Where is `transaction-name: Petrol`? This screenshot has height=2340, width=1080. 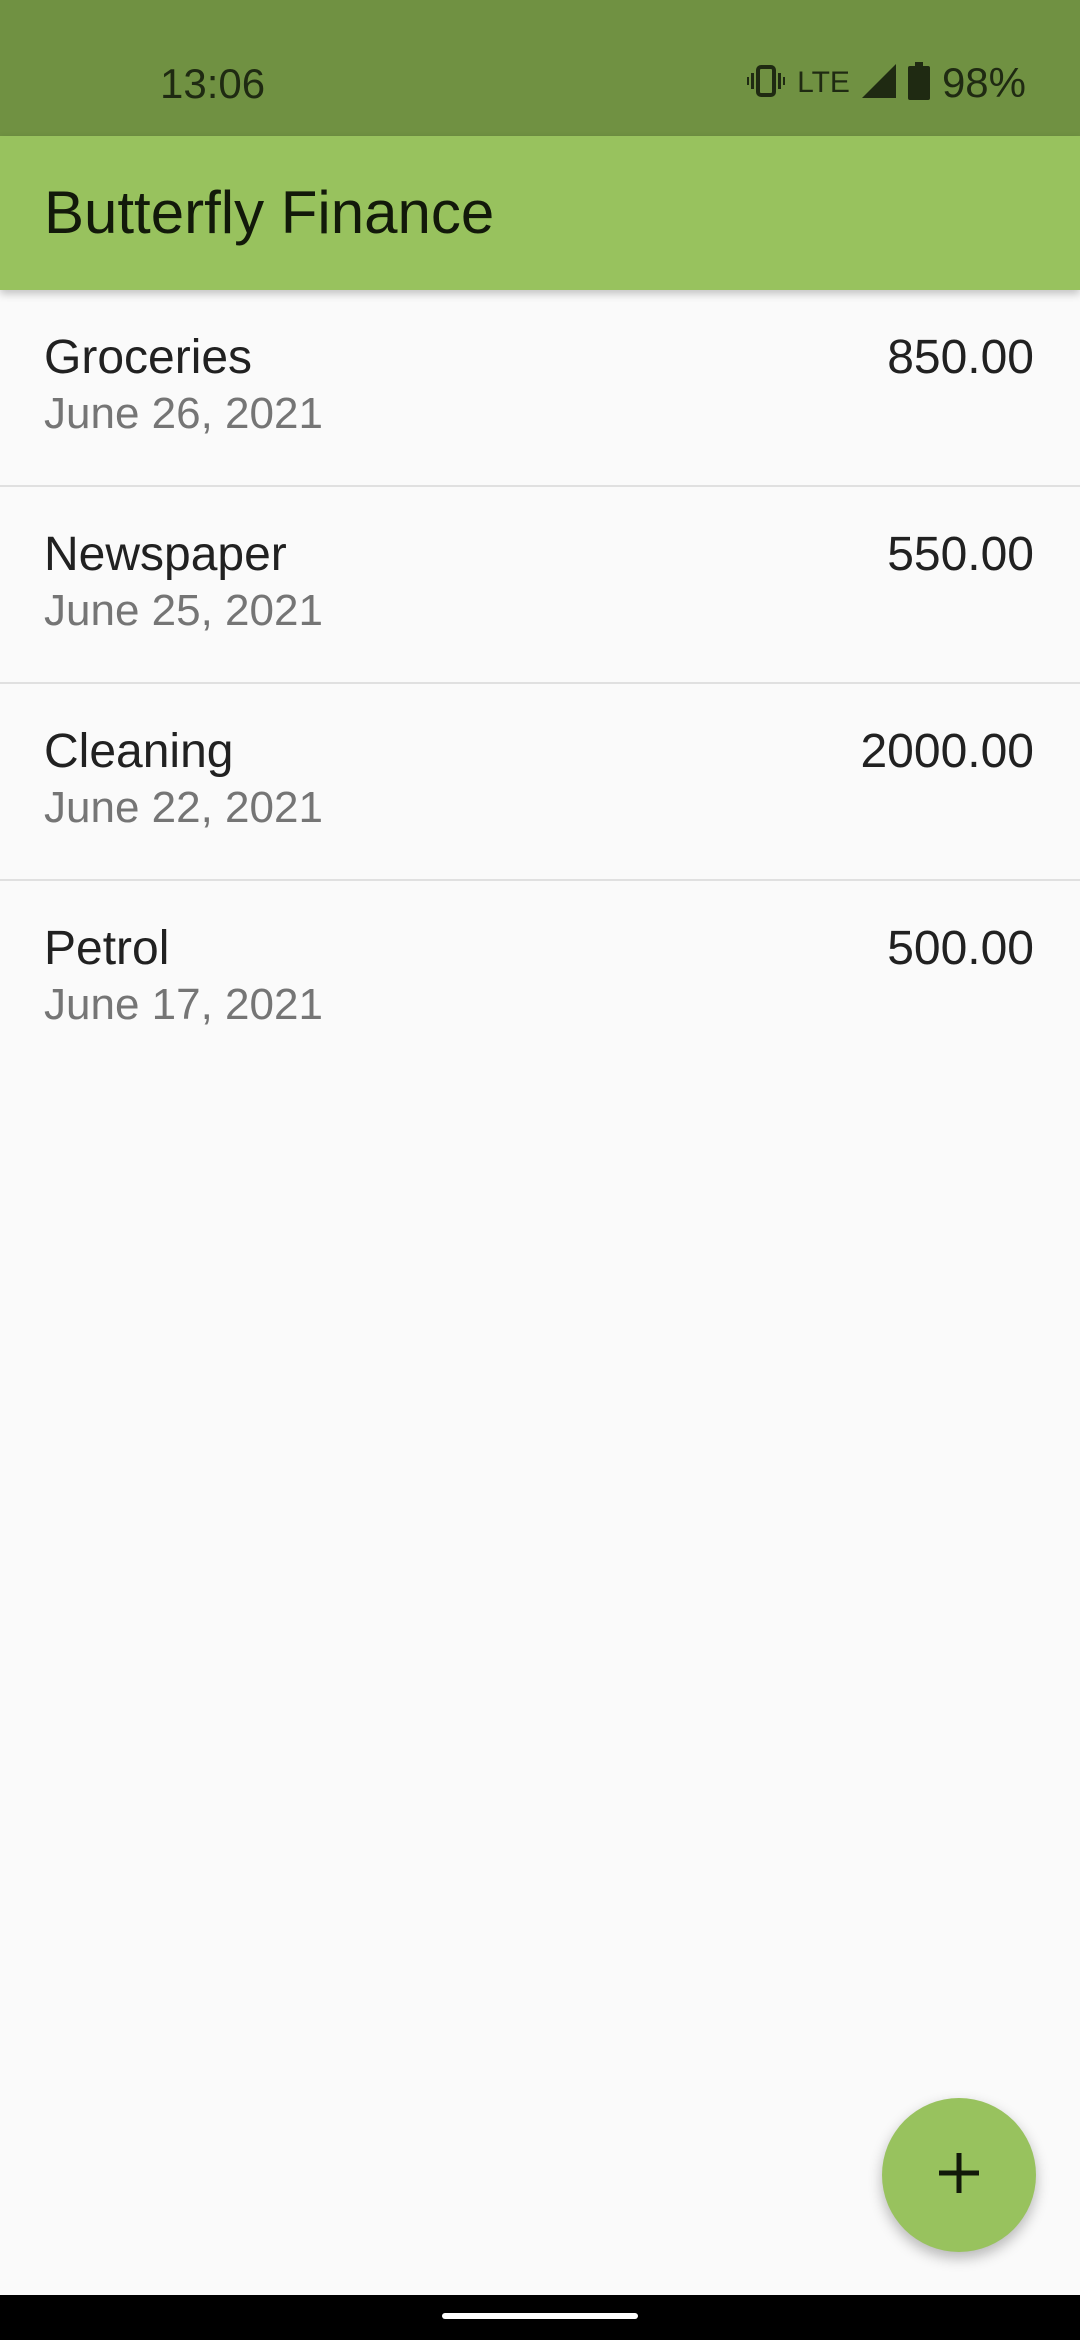 transaction-name: Petrol is located at coordinates (107, 948).